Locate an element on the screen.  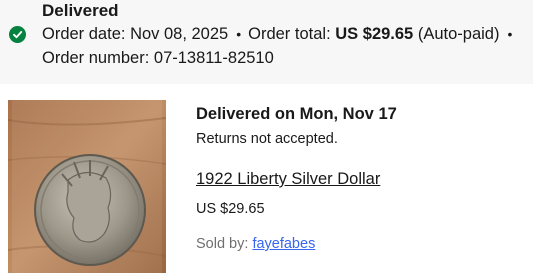
seller-link: fayefabes is located at coordinates (283, 244).